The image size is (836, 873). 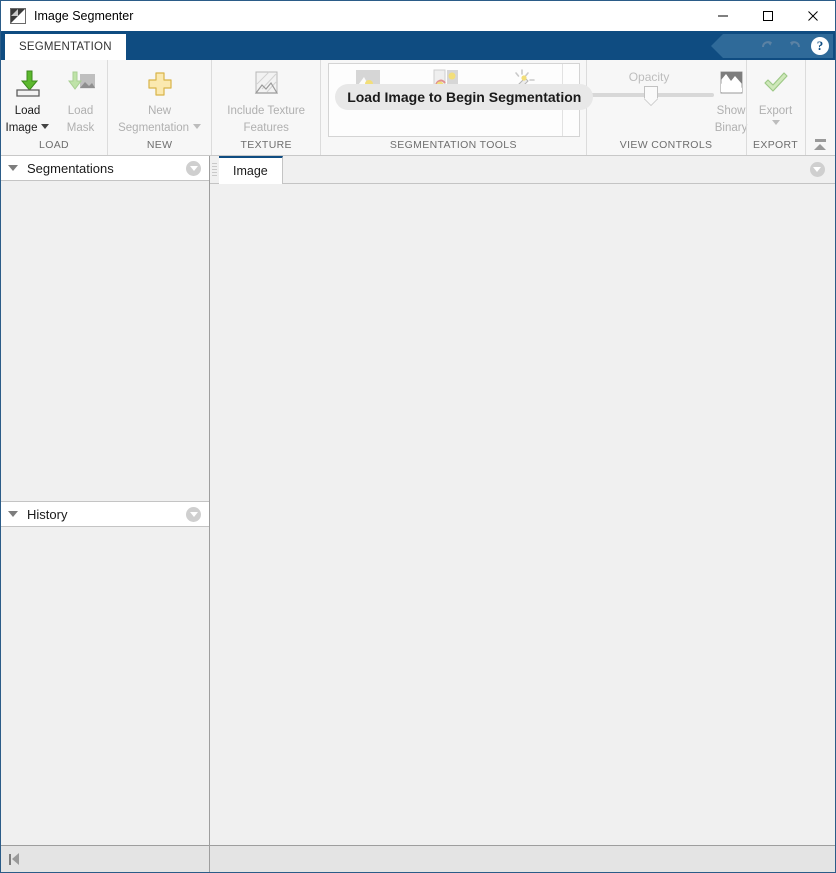 I want to click on opacity-slider-thumb, so click(x=651, y=92).